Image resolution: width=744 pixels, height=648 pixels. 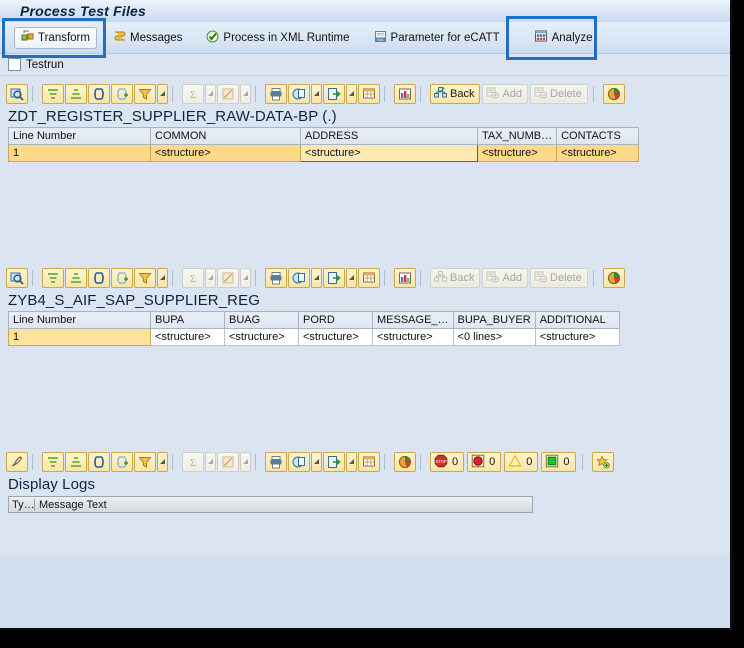 What do you see at coordinates (598, 153) in the screenshot?
I see `table1-cell-contacts: <structure>` at bounding box center [598, 153].